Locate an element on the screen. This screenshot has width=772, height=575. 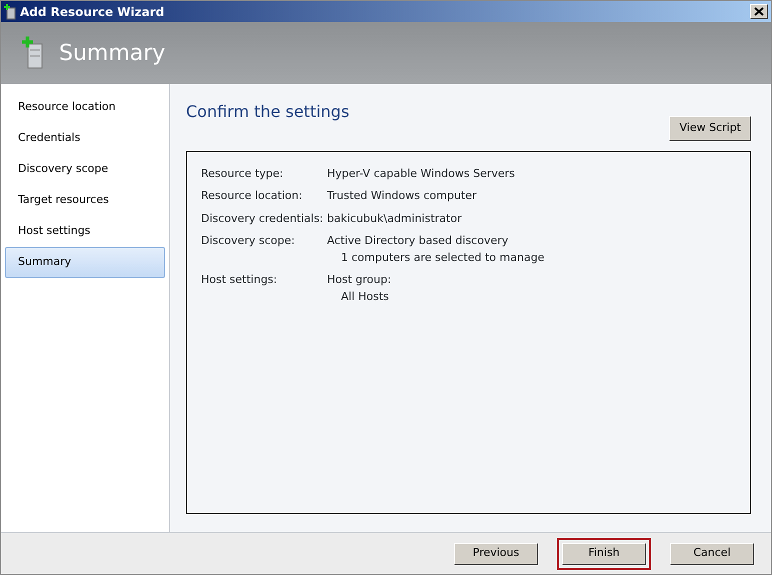
setting-detail: 1 computers are selected to manage is located at coordinates (442, 258).